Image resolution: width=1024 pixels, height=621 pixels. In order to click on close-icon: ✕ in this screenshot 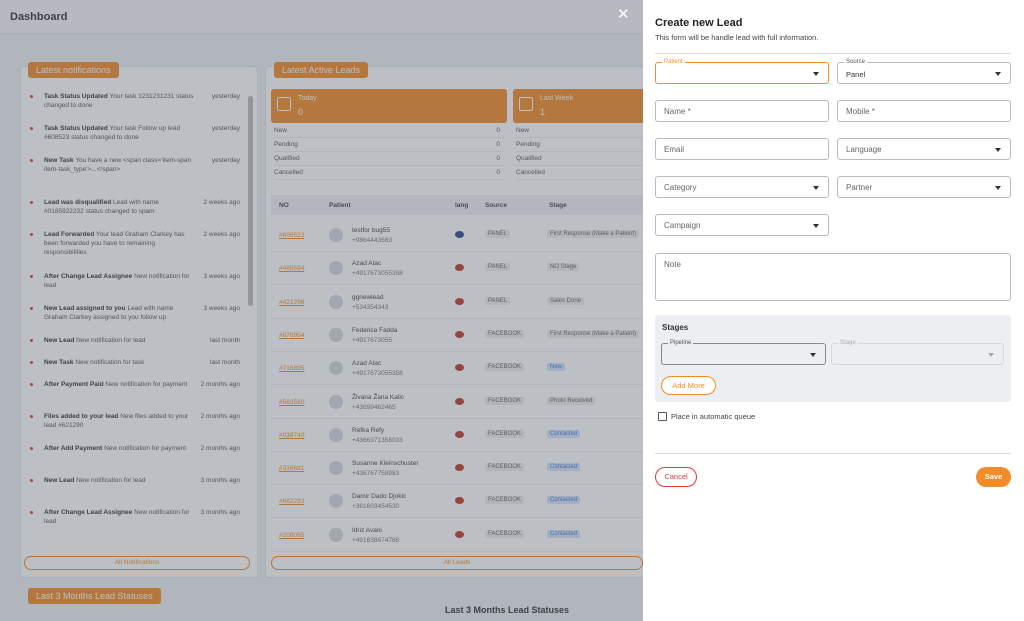, I will do `click(623, 14)`.